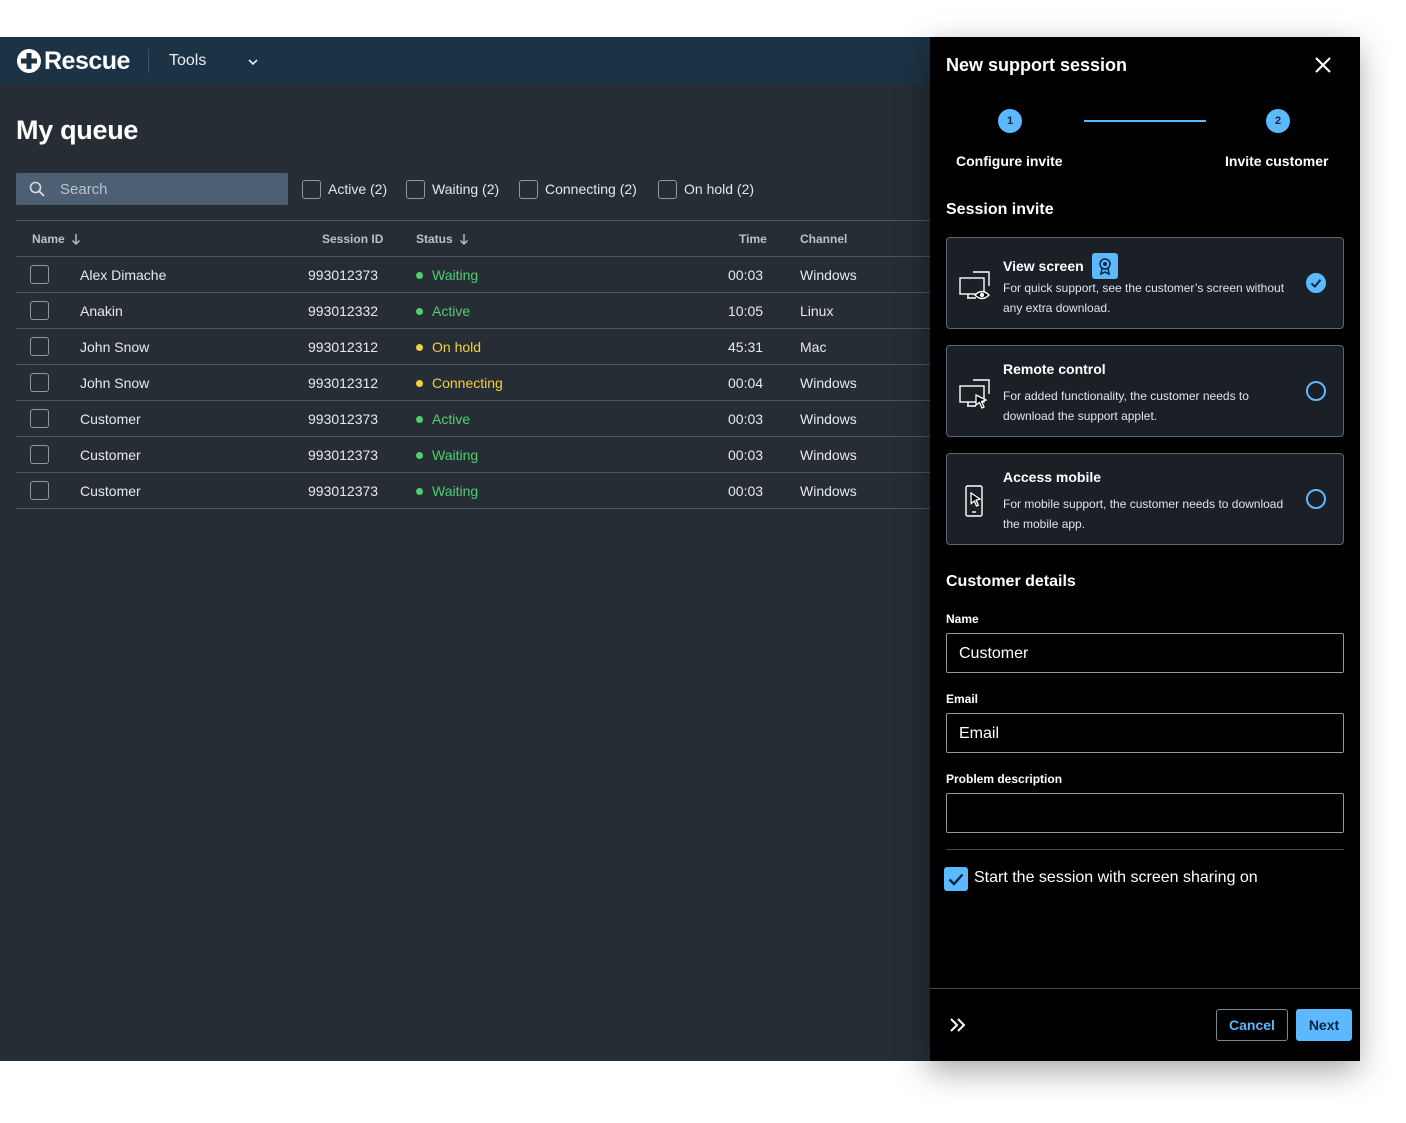 This screenshot has width=1406, height=1123. What do you see at coordinates (1052, 477) in the screenshot?
I see `option-access-mobile-title-row: Access mobile` at bounding box center [1052, 477].